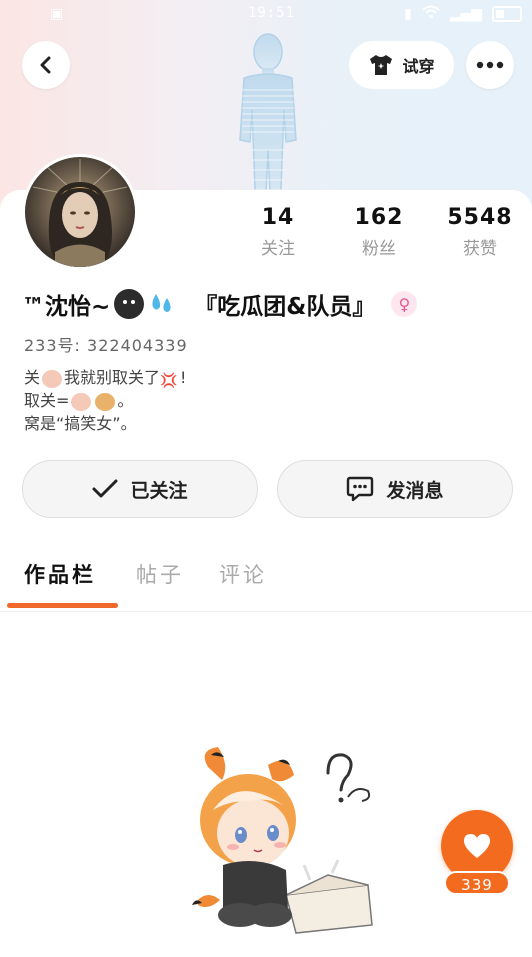 Image resolution: width=532 pixels, height=957 pixels. What do you see at coordinates (278, 249) in the screenshot?
I see `stat-label: 关注` at bounding box center [278, 249].